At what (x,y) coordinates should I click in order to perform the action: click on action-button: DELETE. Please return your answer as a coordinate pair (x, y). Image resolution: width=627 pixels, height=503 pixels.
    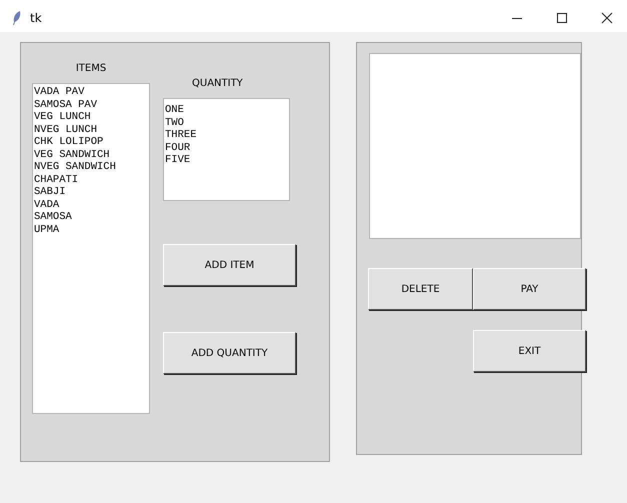
    Looking at the image, I should click on (420, 289).